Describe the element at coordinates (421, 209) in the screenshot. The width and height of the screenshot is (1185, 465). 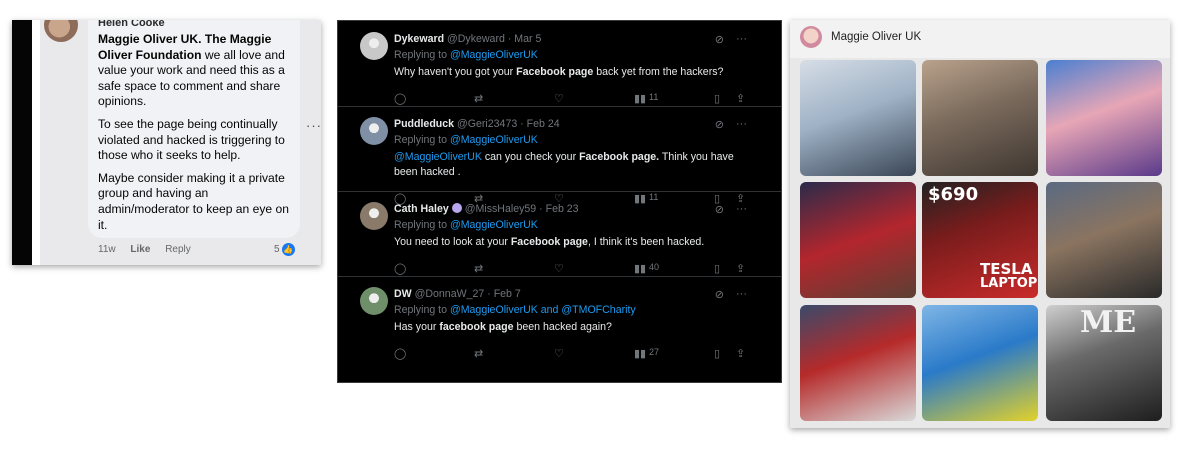
I see `user-name: Cath Haley` at that location.